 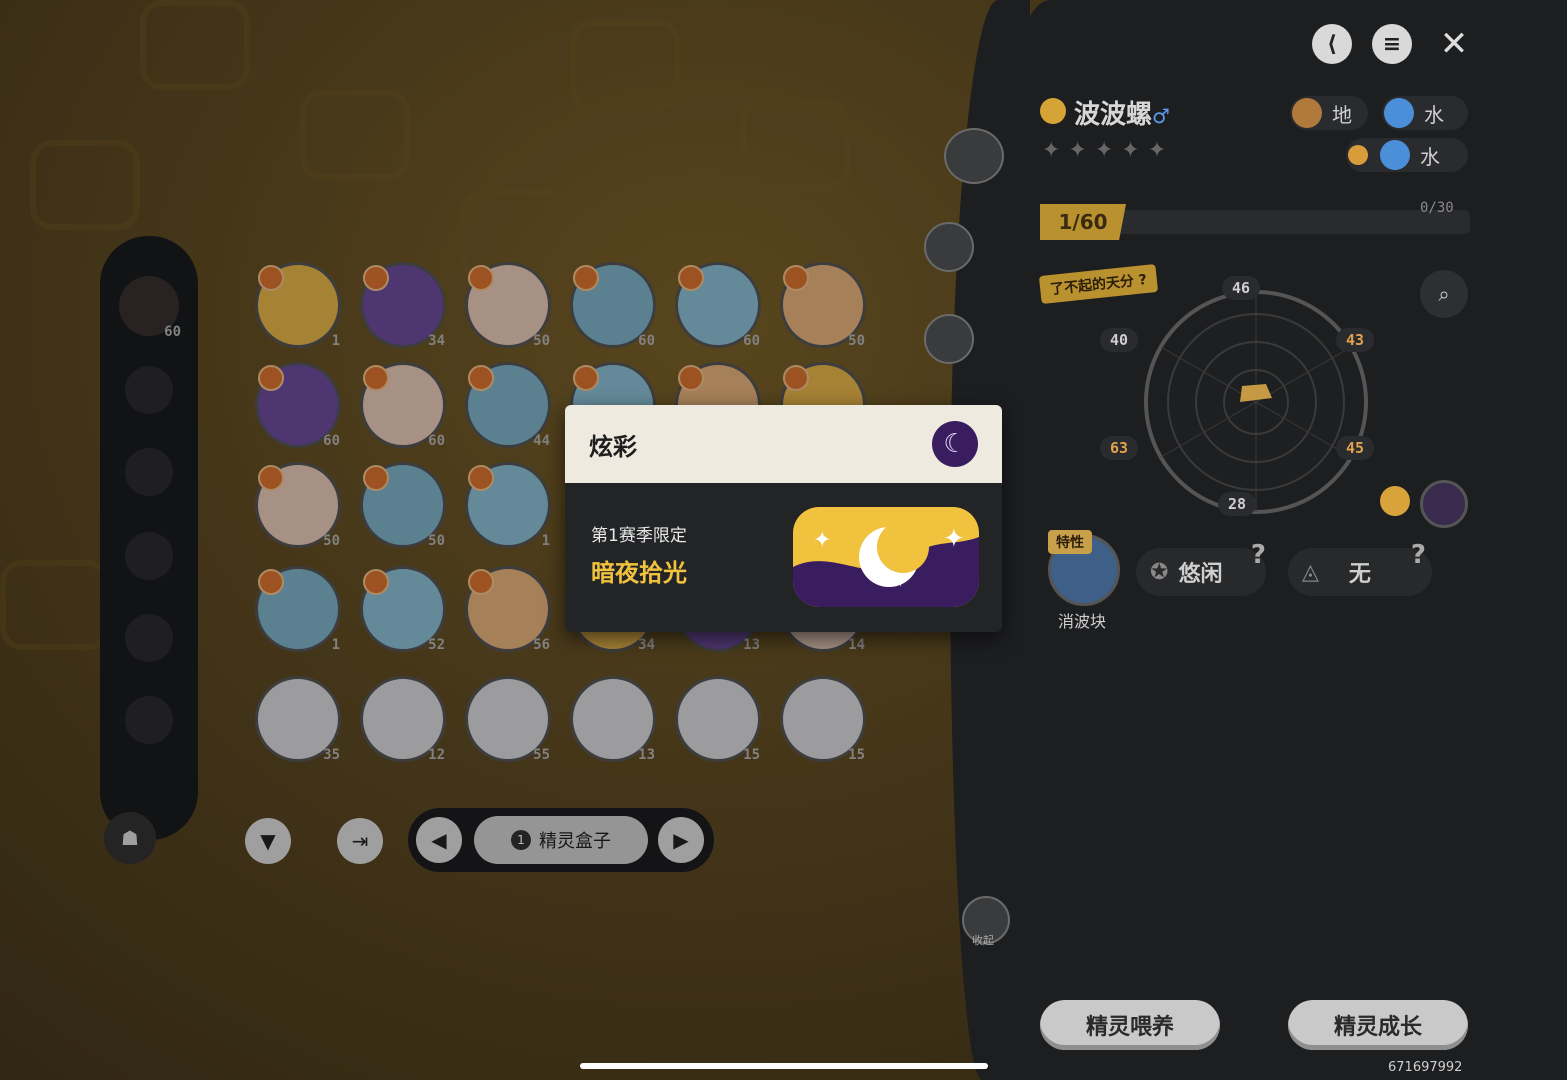 What do you see at coordinates (1437, 208) in the screenshot?
I see `experience-value: 0/30` at bounding box center [1437, 208].